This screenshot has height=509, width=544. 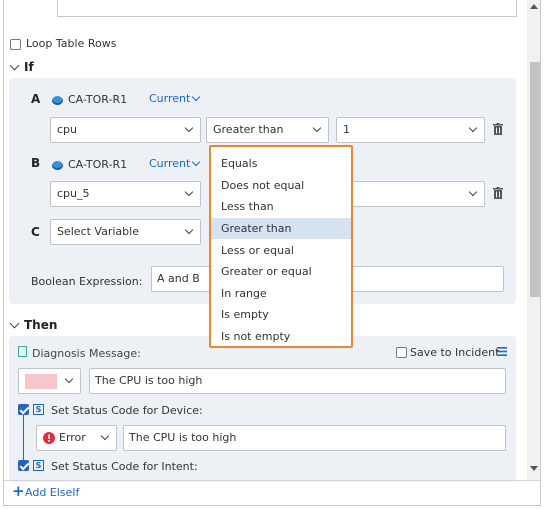 What do you see at coordinates (29, 67) in the screenshot?
I see `if-section-title: If` at bounding box center [29, 67].